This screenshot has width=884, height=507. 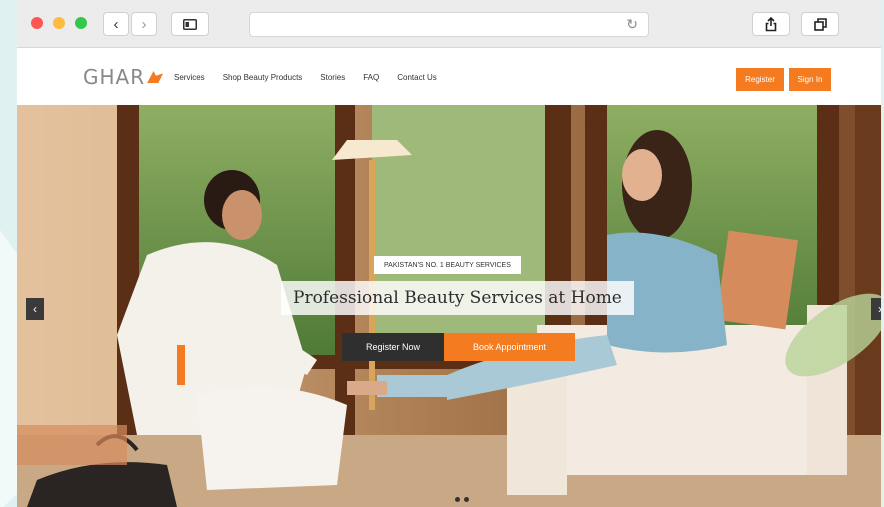 What do you see at coordinates (371, 77) in the screenshot?
I see `nav-faq: FAQ` at bounding box center [371, 77].